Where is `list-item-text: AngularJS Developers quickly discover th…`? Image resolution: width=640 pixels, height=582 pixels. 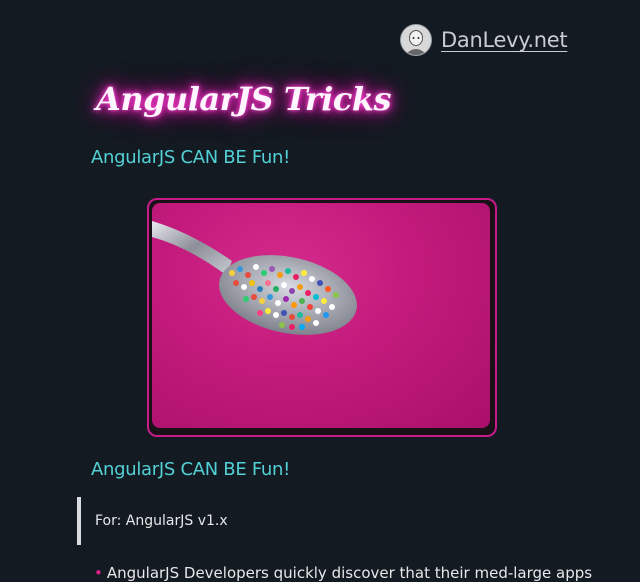
list-item-text: AngularJS Developers quickly discover th… is located at coordinates (349, 573).